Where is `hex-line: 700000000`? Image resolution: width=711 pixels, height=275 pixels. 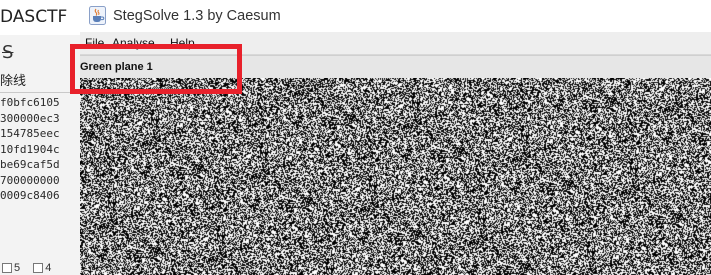
hex-line: 700000000 is located at coordinates (30, 180).